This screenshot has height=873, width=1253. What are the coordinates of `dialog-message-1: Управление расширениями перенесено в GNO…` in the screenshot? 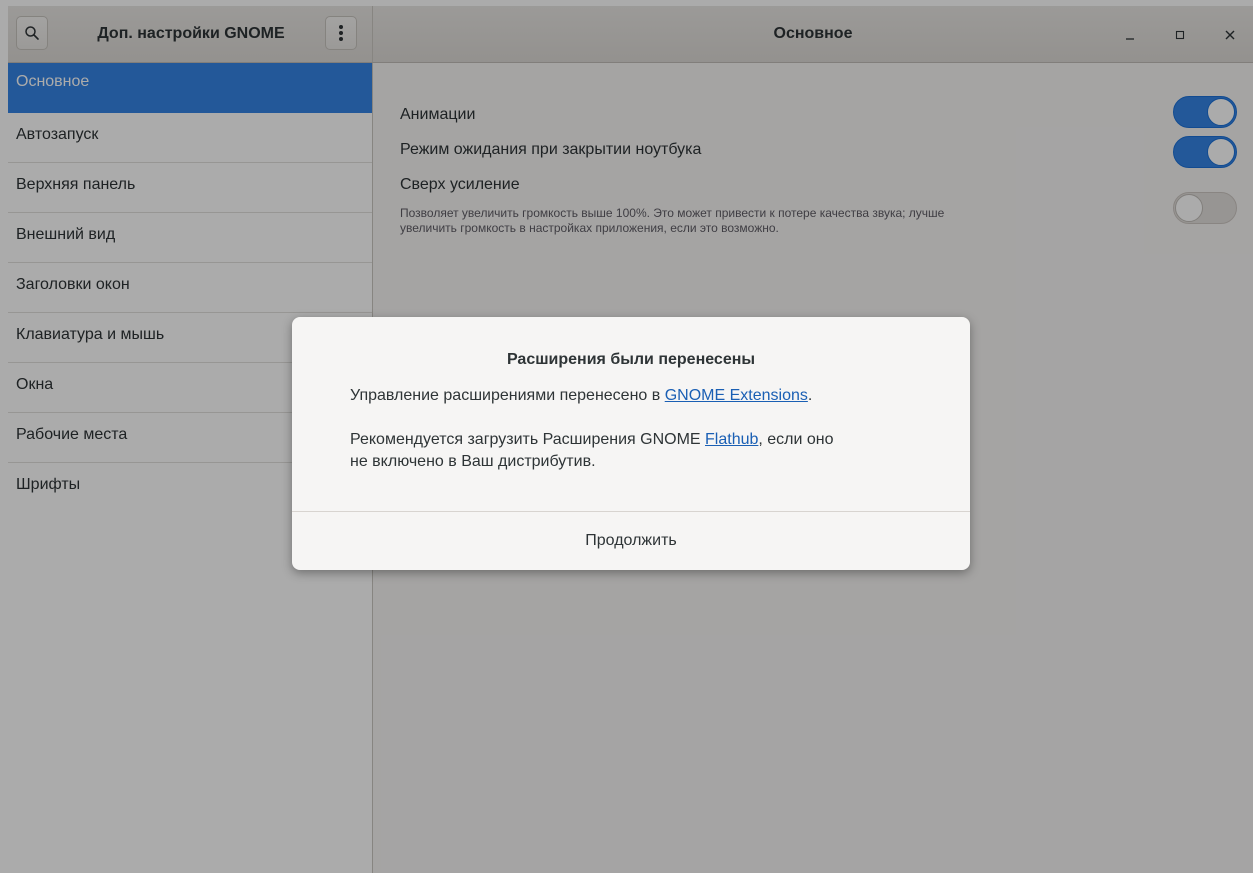 It's located at (640, 396).